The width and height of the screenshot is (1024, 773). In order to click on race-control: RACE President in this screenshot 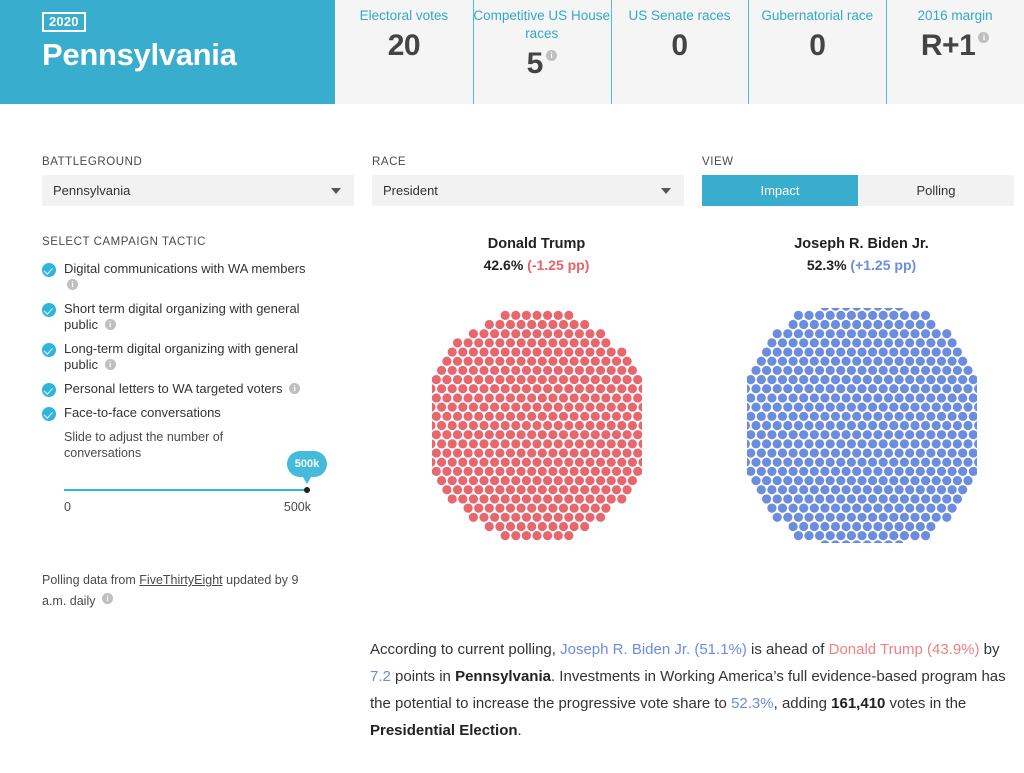, I will do `click(528, 181)`.